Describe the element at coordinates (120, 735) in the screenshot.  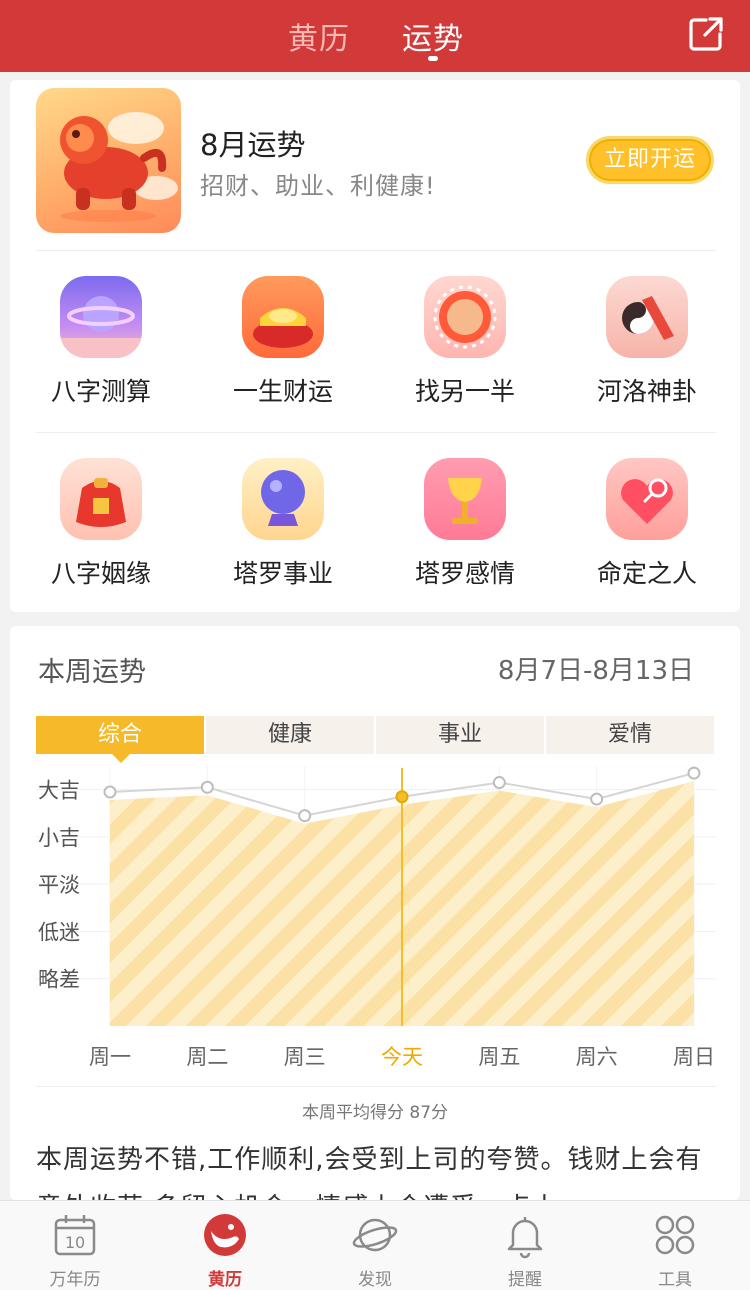
I see `tab-zonghe: 综合` at that location.